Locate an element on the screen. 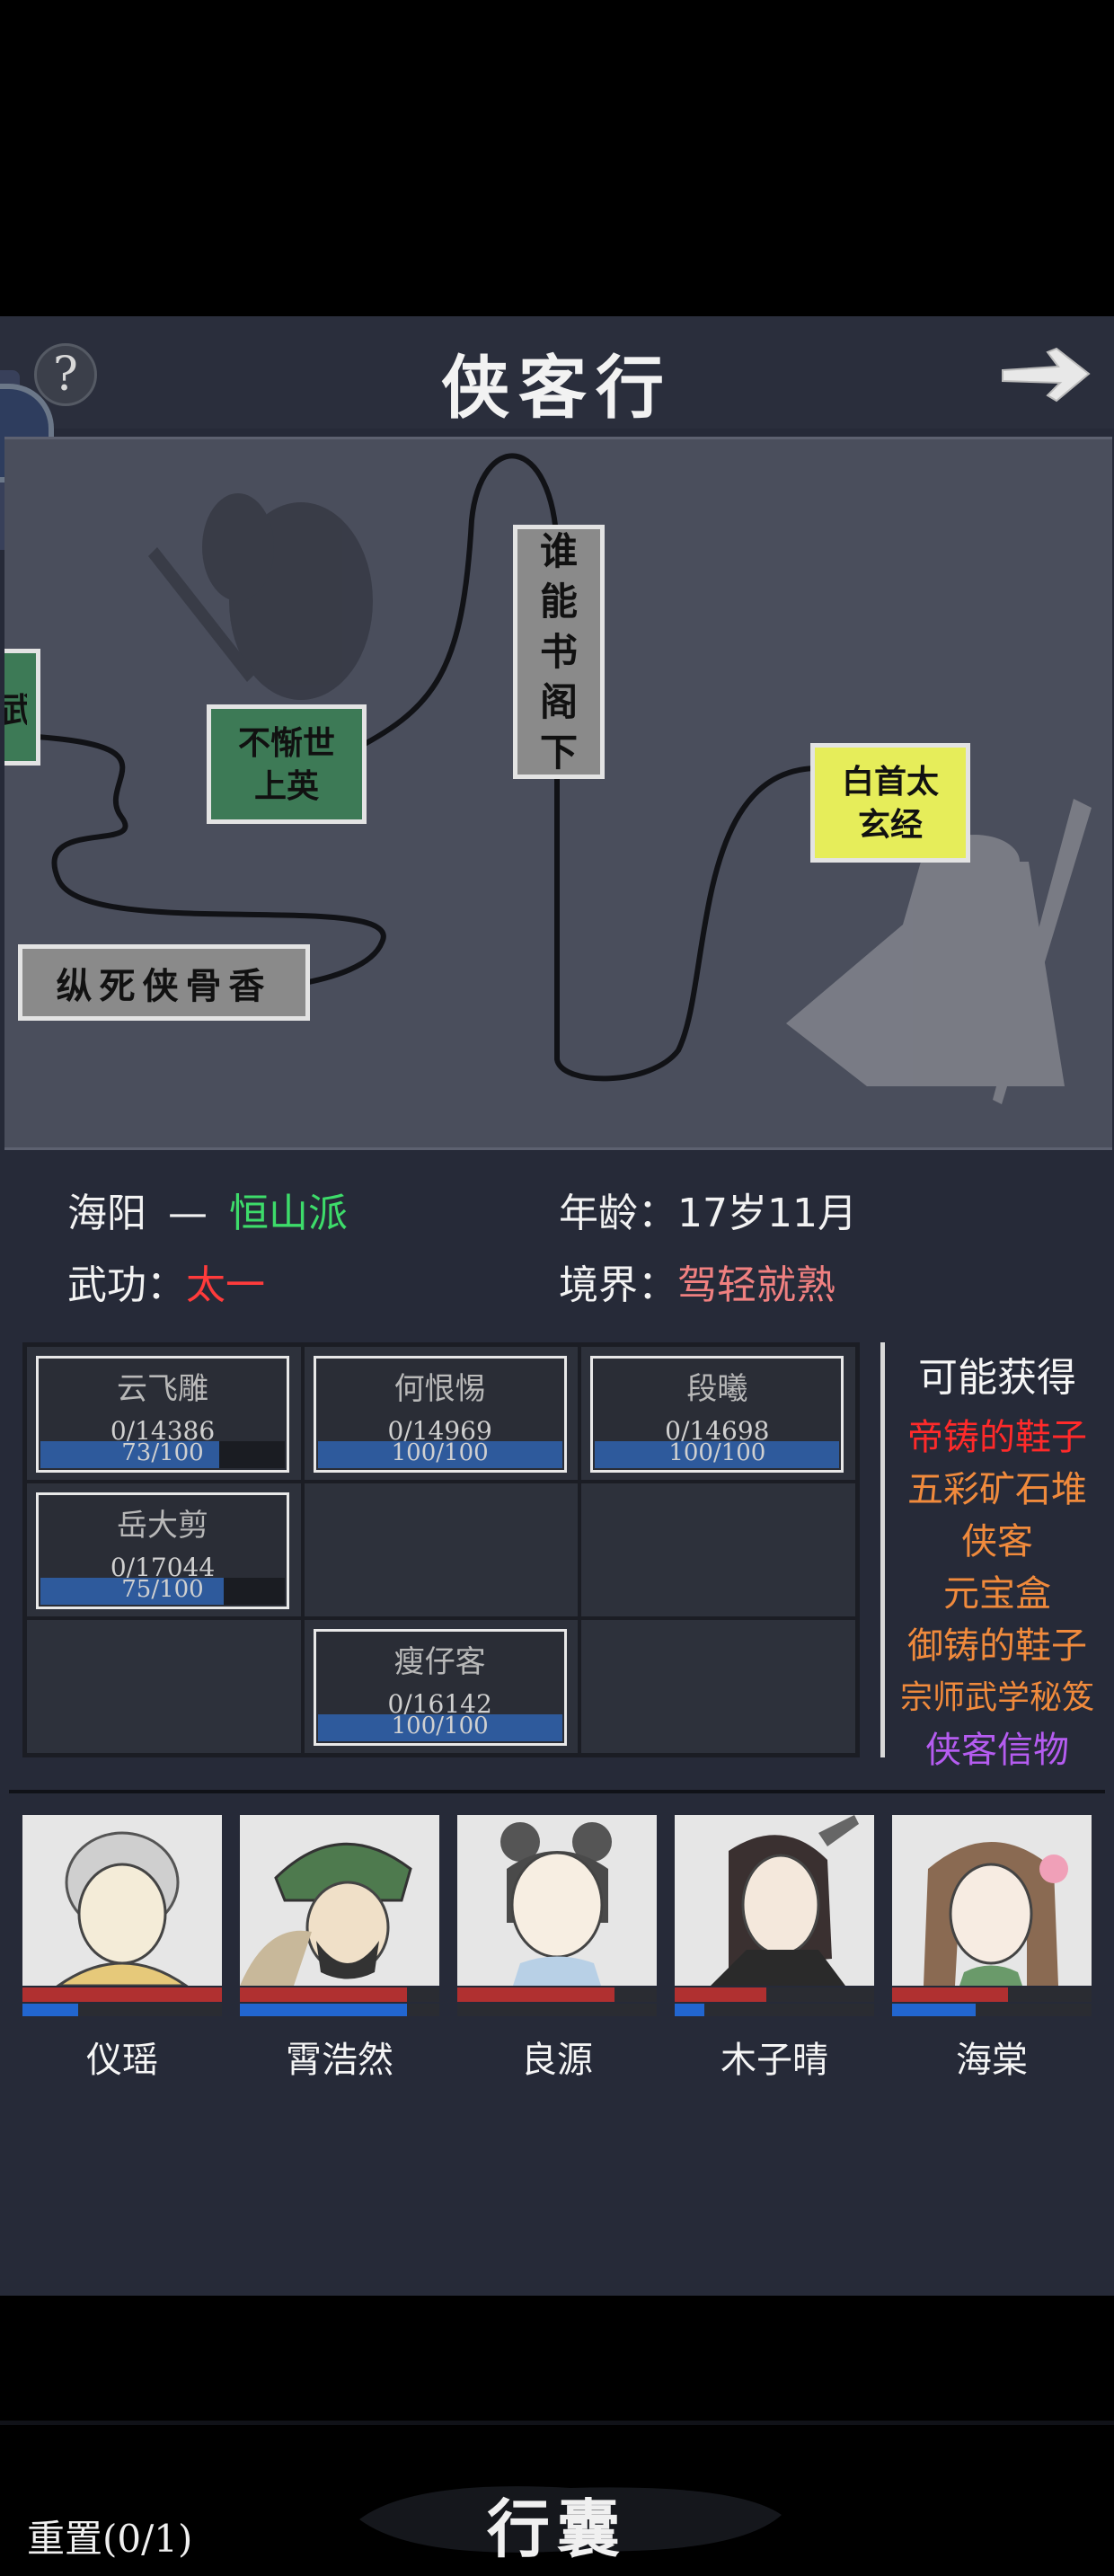 Image resolution: width=1114 pixels, height=2576 pixels. footer-divider is located at coordinates (557, 2423).